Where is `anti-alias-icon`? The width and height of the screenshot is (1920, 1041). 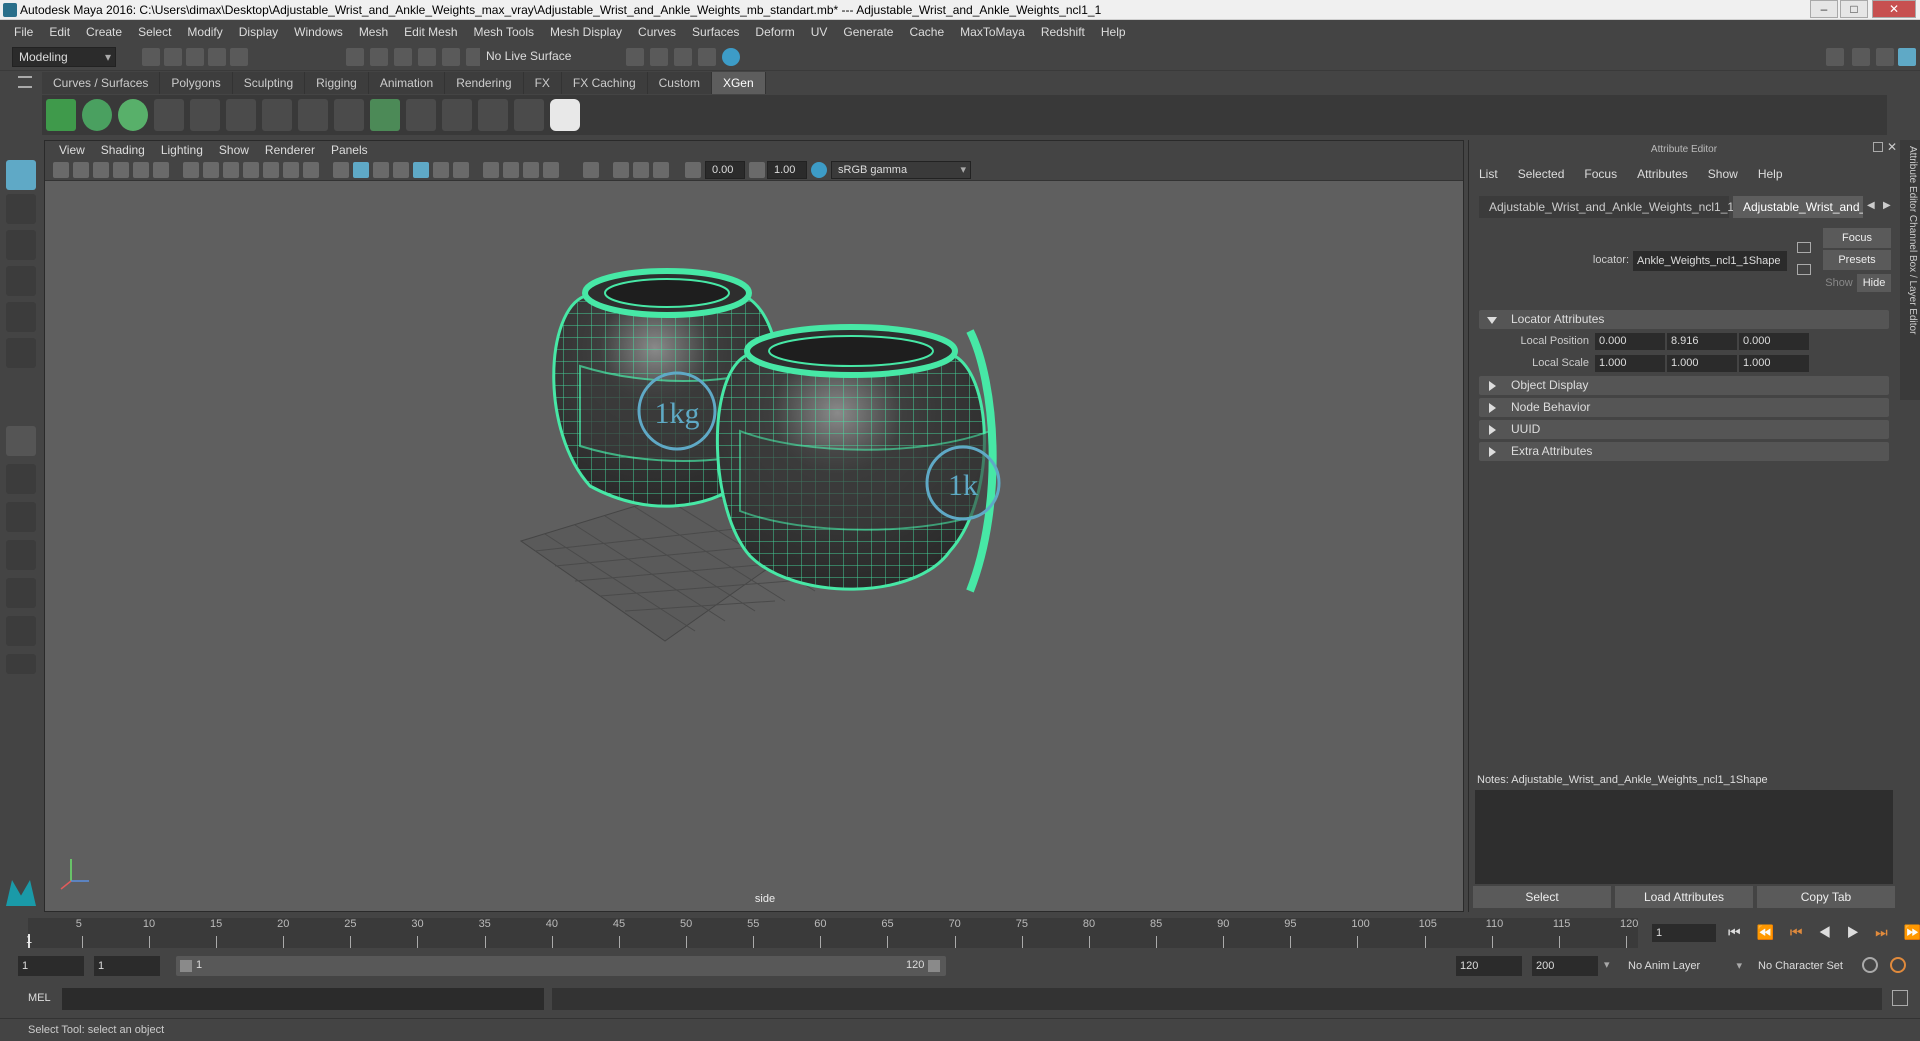
anti-alias-icon is located at coordinates (531, 170).